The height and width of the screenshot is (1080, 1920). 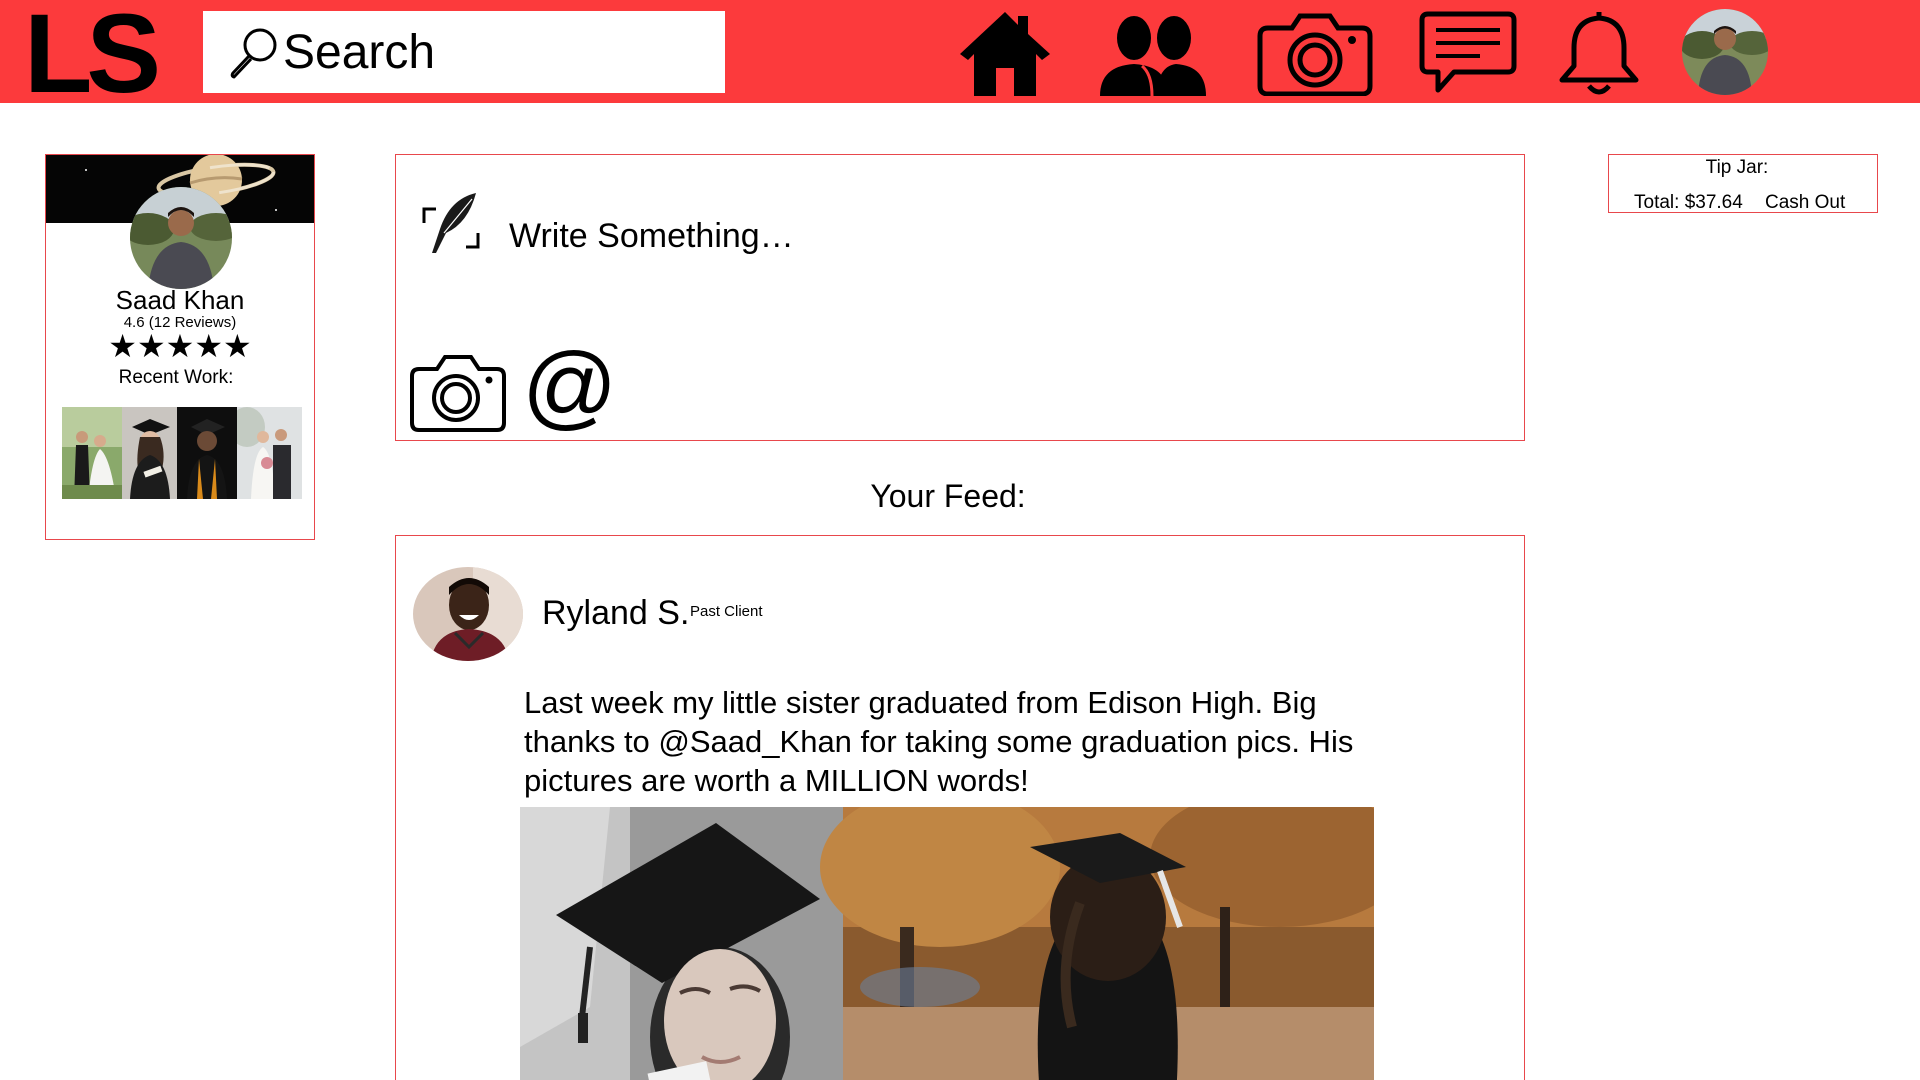 What do you see at coordinates (451, 223) in the screenshot?
I see `quill-icon` at bounding box center [451, 223].